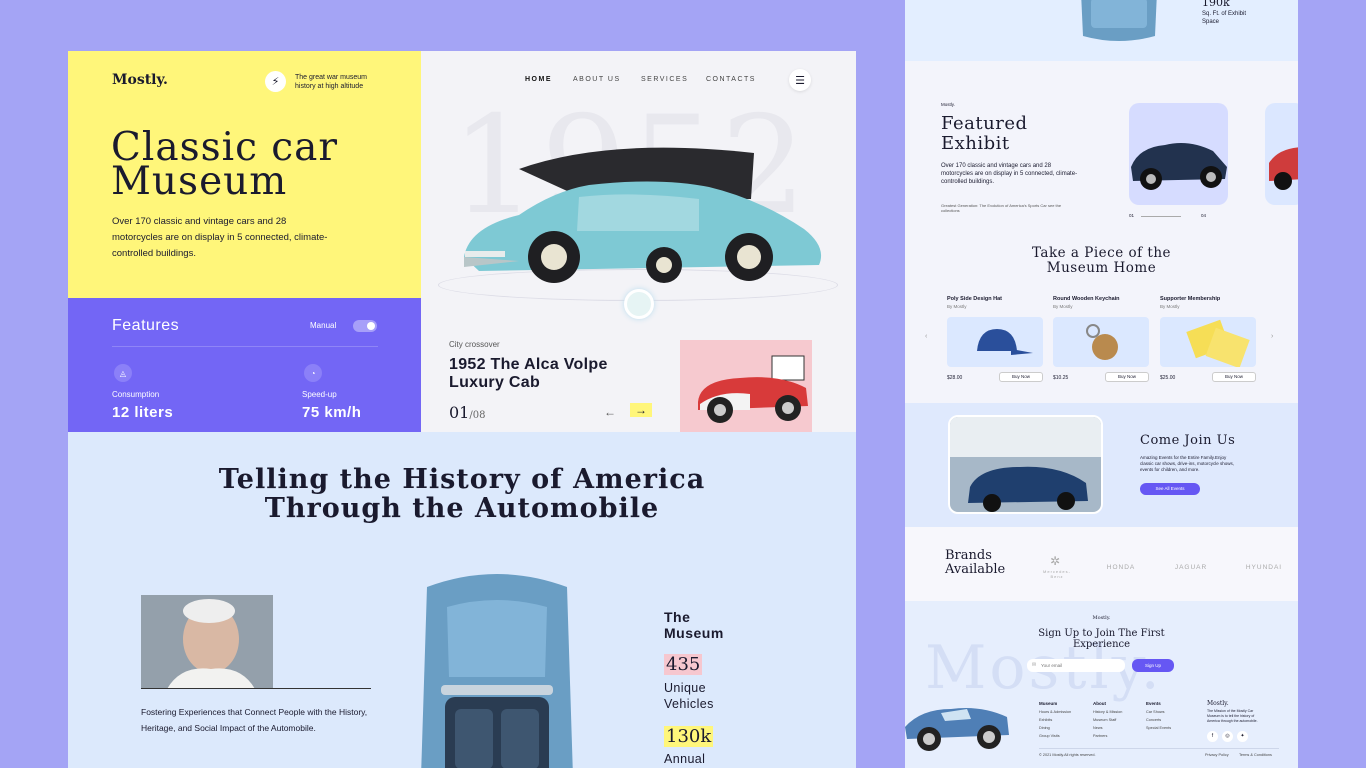 The height and width of the screenshot is (768, 1366). I want to click on footer-link: Dining, so click(1044, 728).